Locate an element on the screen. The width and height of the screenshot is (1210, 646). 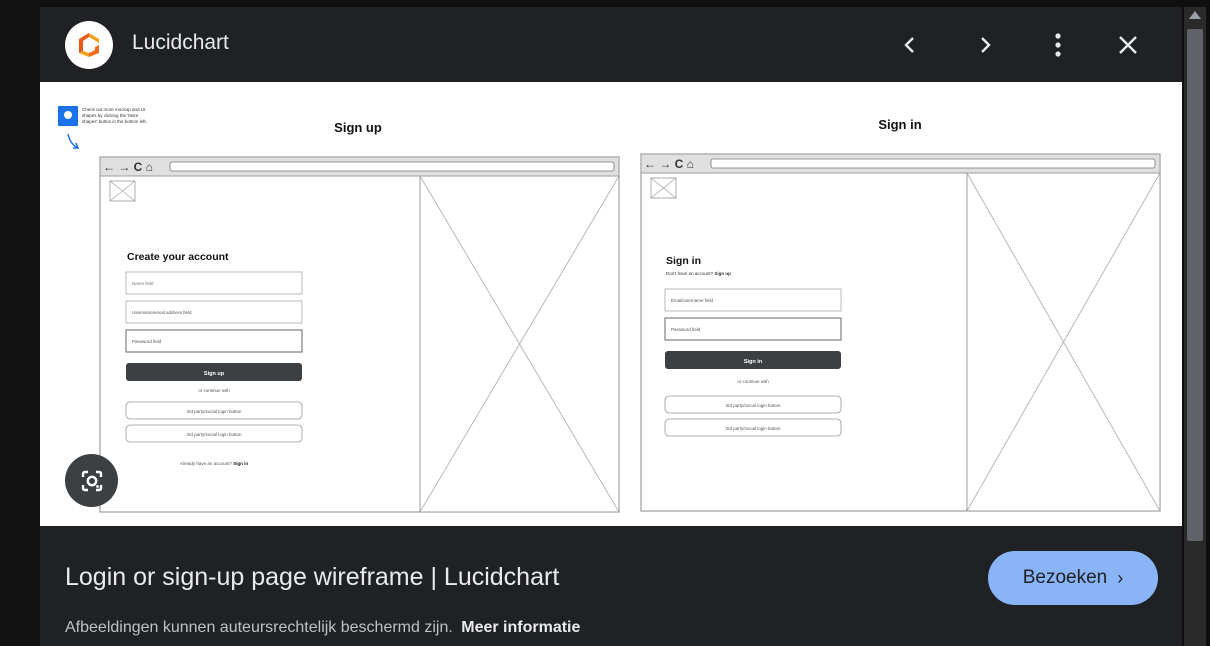
close-icon is located at coordinates (1128, 45).